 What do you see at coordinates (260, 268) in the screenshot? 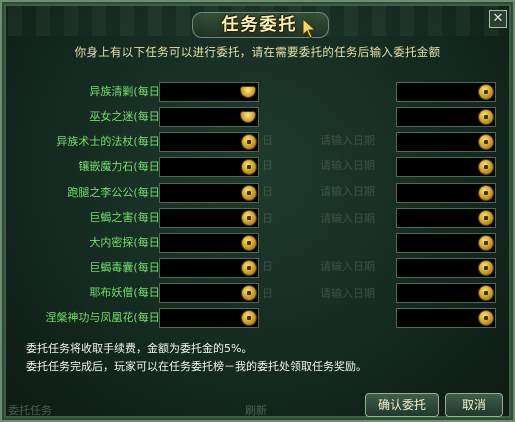
I see `task-row: 巨蝎毒囊(每日)` at bounding box center [260, 268].